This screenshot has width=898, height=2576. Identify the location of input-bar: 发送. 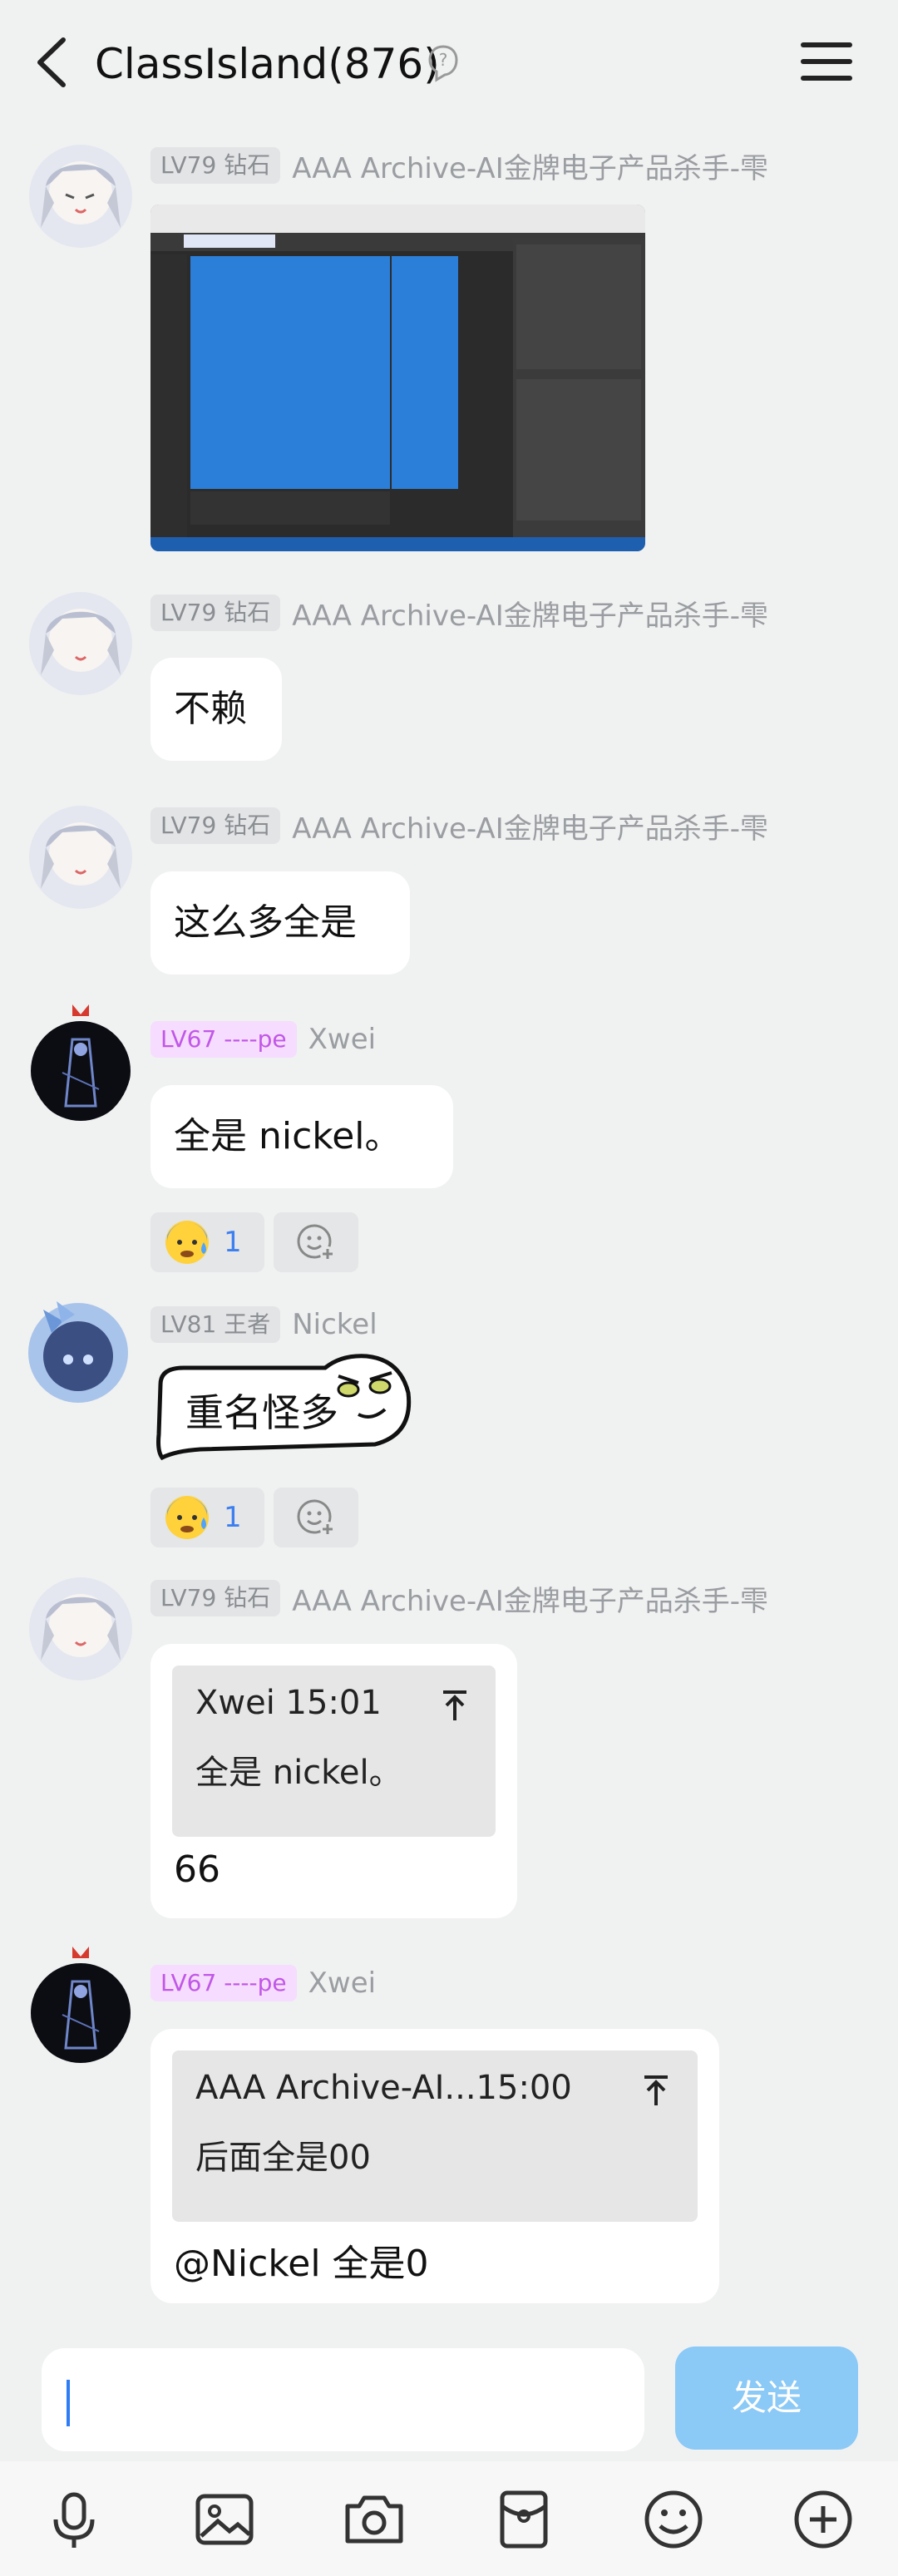
(449, 2394).